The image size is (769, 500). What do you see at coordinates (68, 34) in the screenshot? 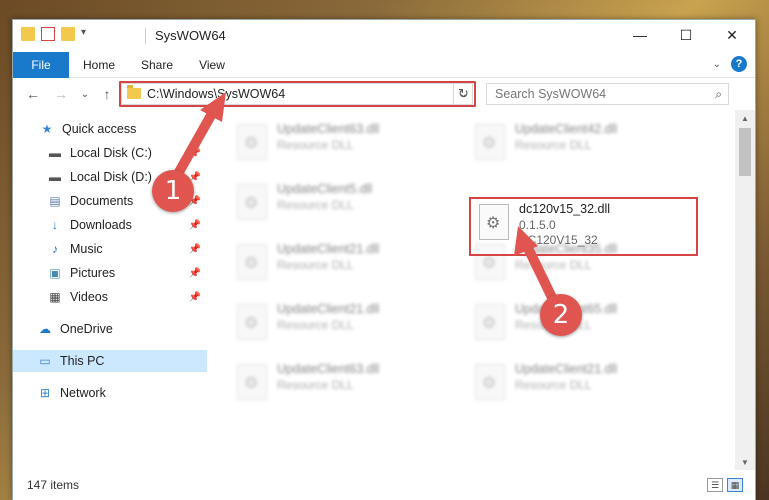
I see `new-folder-icon` at bounding box center [68, 34].